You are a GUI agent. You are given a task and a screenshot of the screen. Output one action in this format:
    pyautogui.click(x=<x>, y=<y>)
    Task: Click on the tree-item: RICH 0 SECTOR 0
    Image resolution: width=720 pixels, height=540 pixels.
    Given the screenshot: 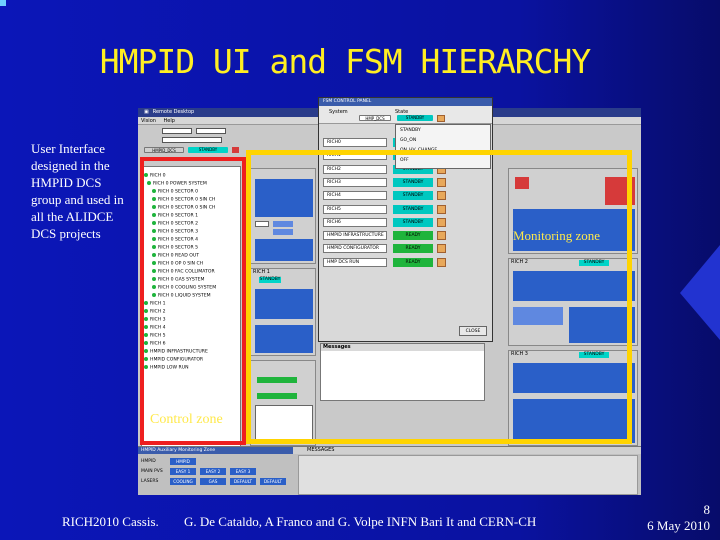 What is the action you would take?
    pyautogui.click(x=175, y=192)
    